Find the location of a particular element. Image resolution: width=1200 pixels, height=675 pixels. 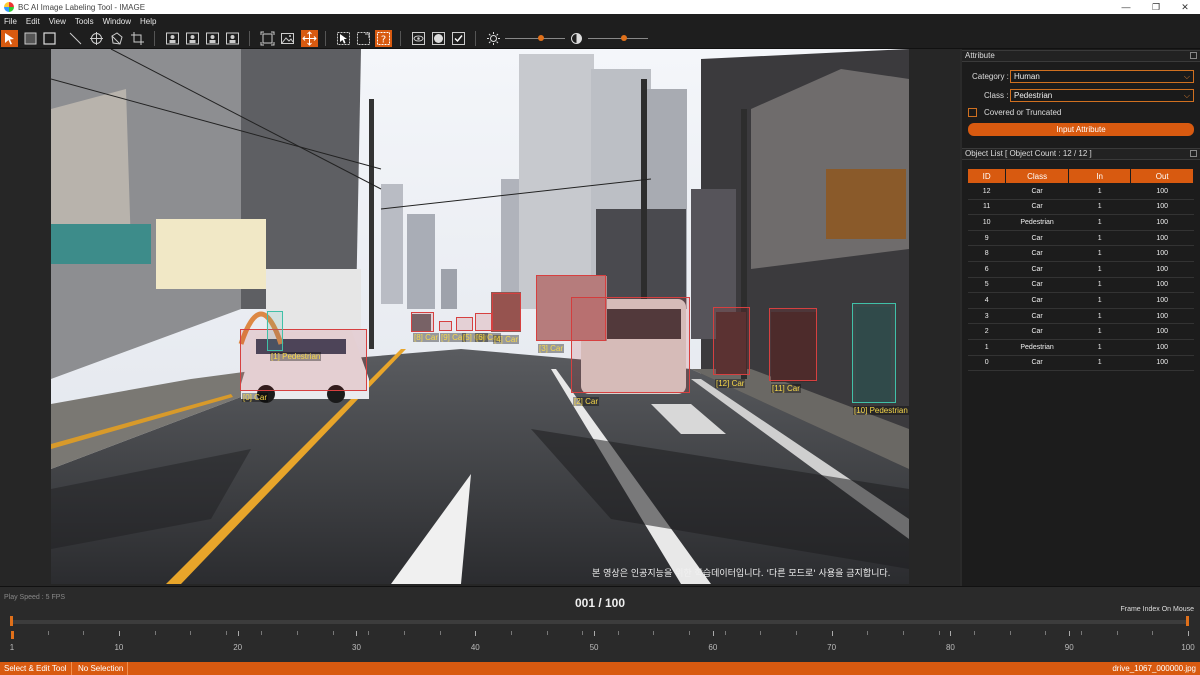

toolbar: ? is located at coordinates (600, 38).